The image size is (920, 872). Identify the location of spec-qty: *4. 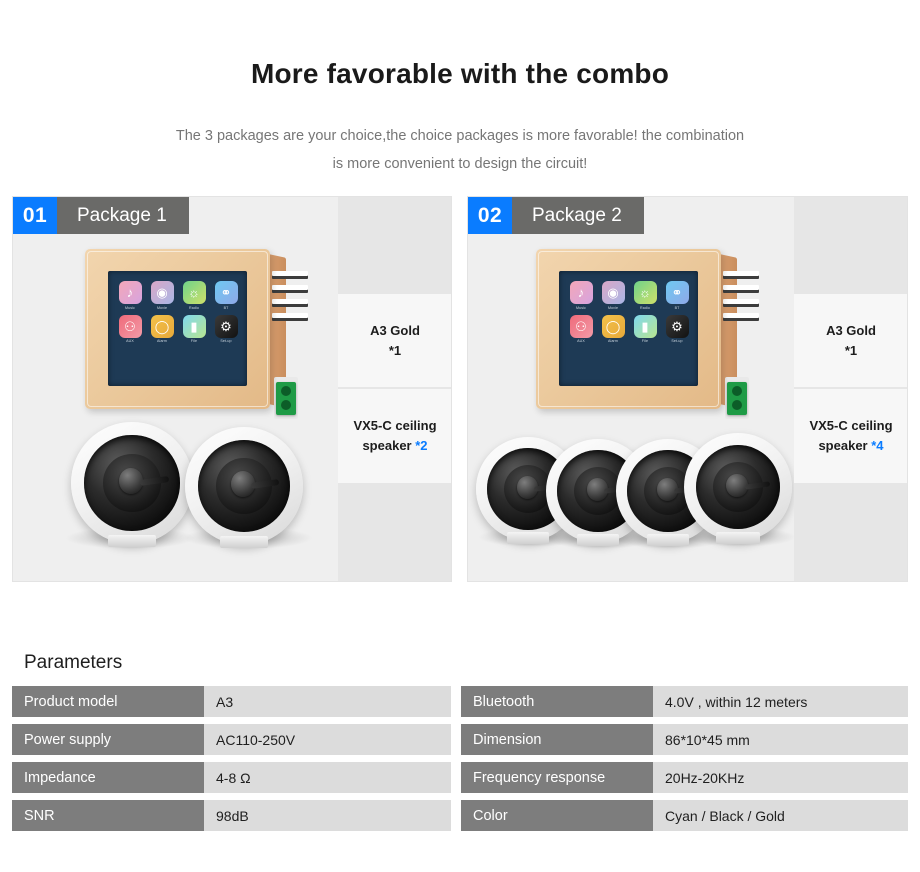
(877, 445).